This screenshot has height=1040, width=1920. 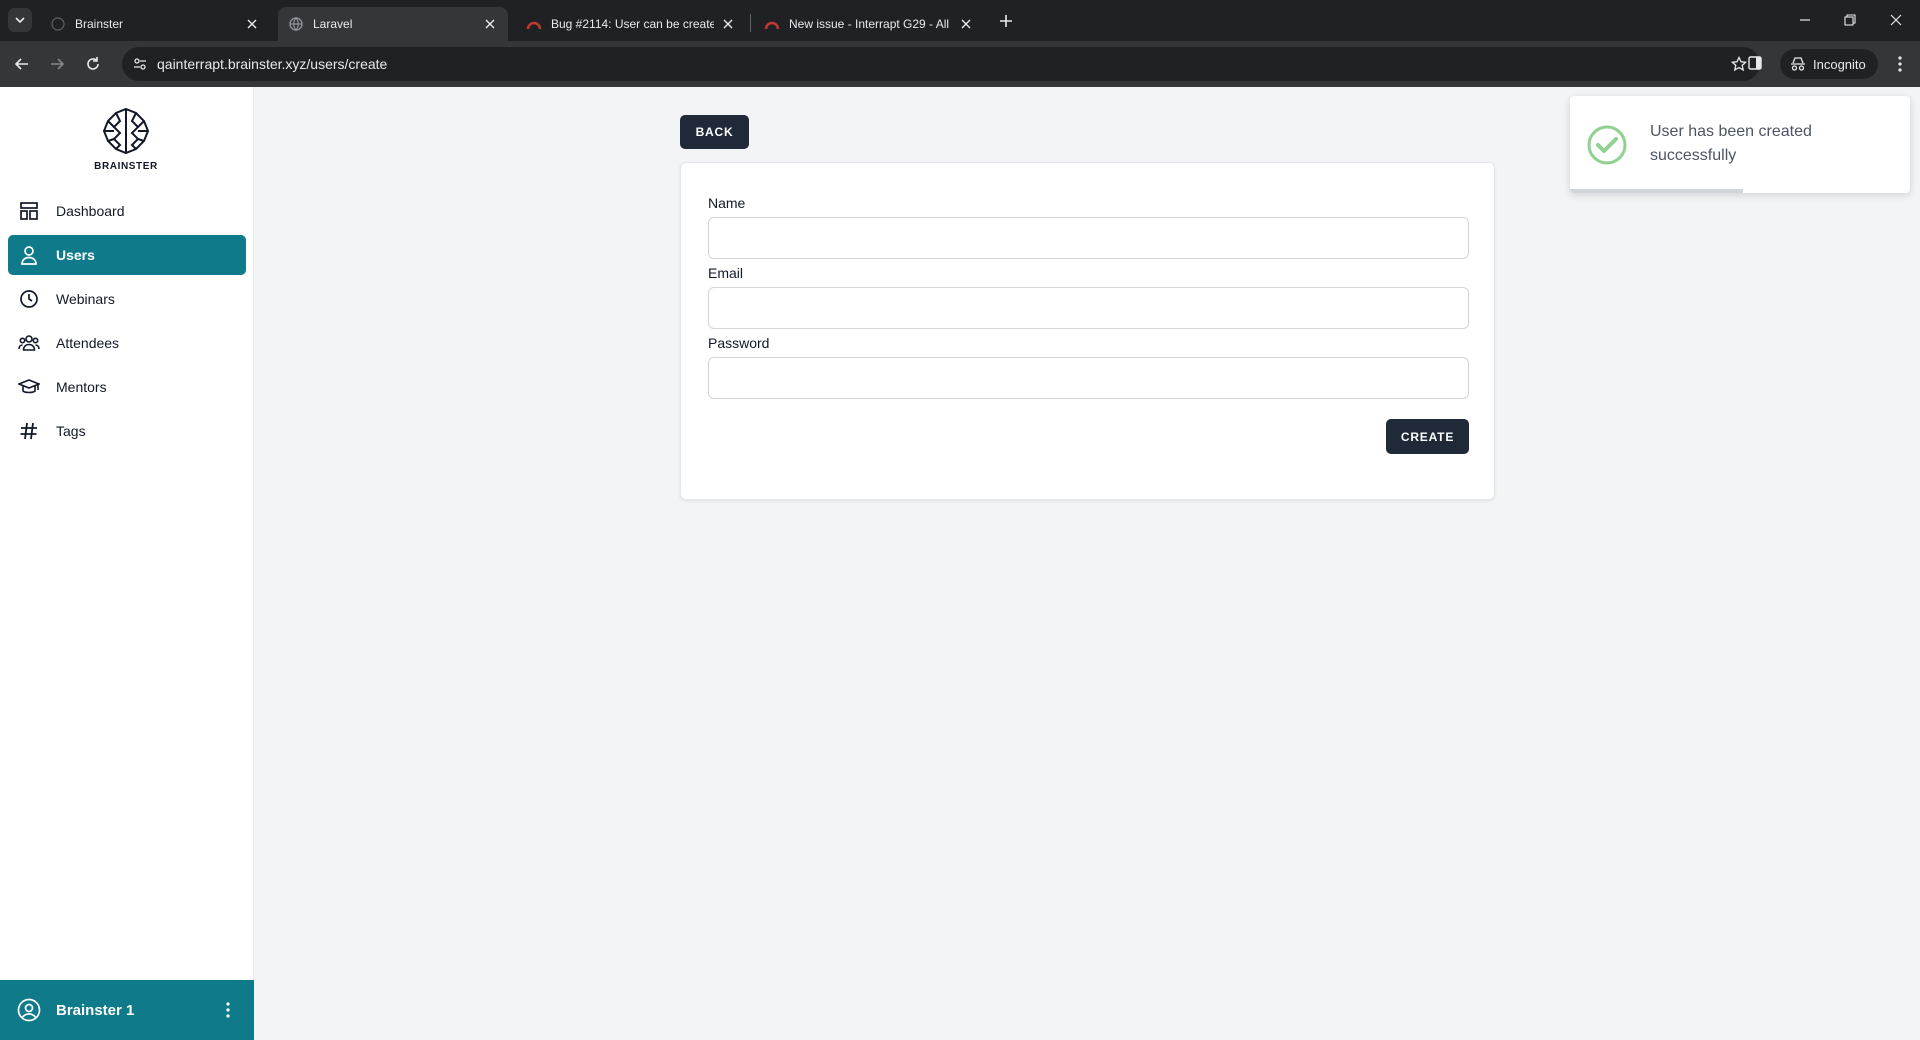 I want to click on url-text: qainterrapt.brainster.xyz/users/create, so click(x=272, y=64).